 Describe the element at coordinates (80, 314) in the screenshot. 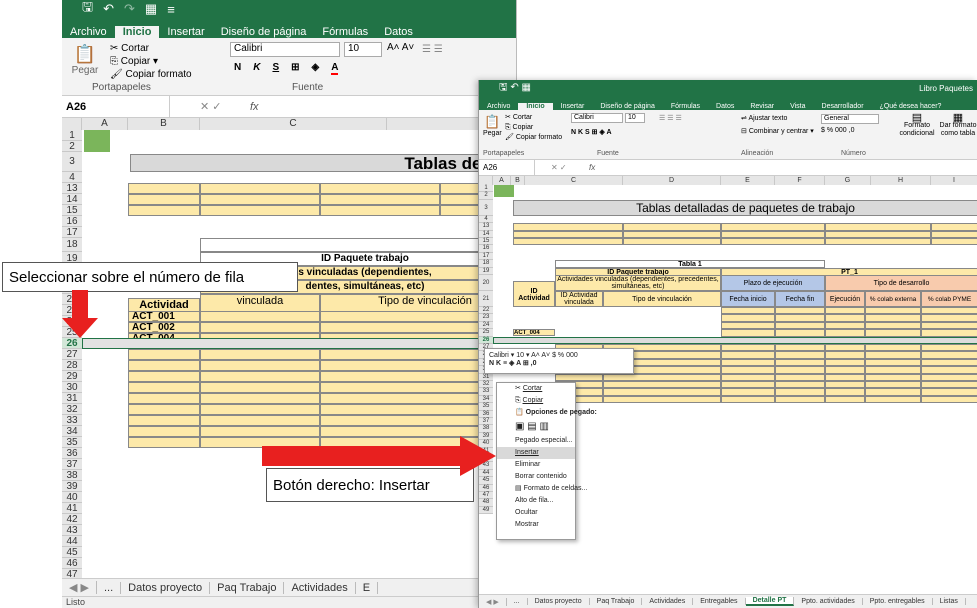

I see `arrow-down` at that location.